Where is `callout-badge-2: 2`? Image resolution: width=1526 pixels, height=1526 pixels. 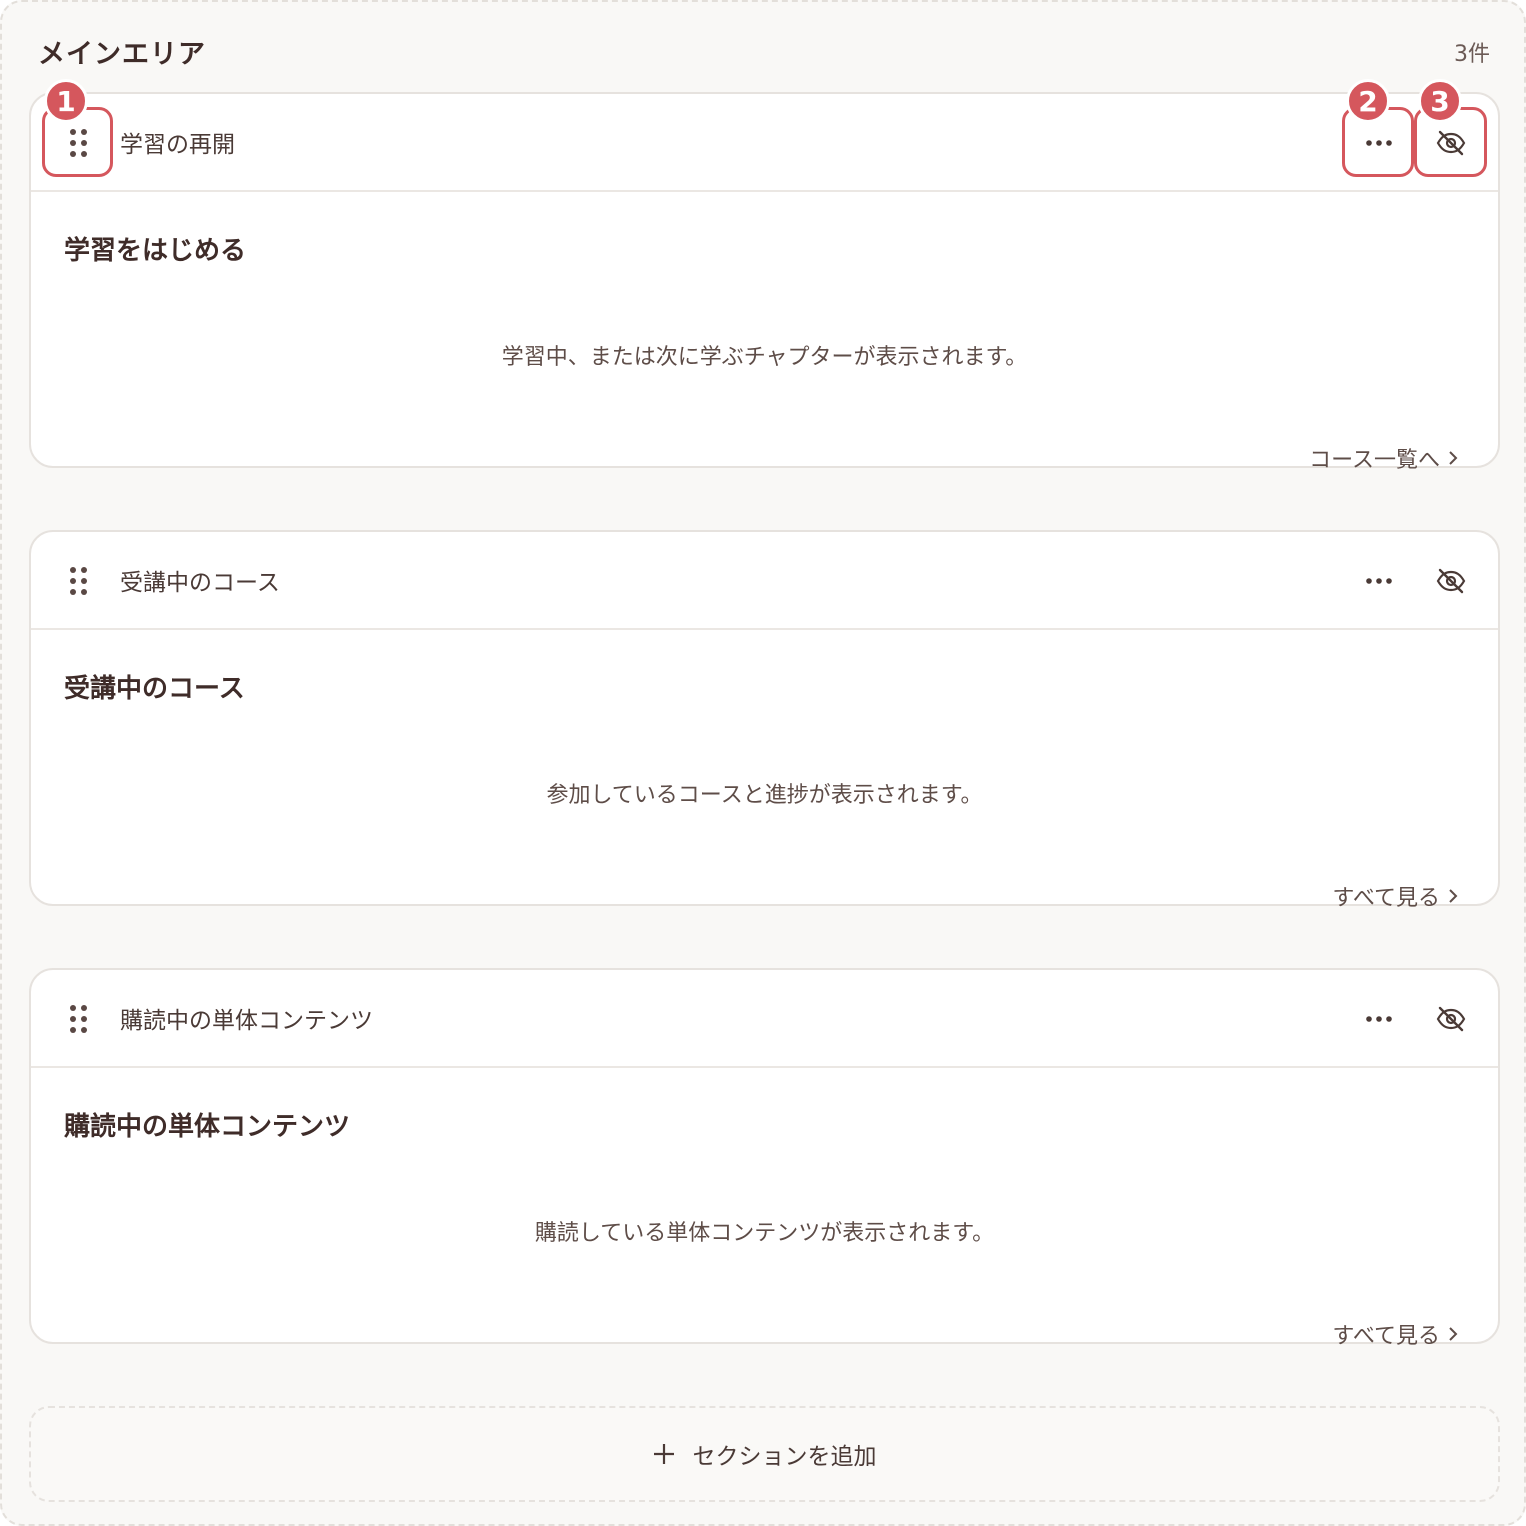 callout-badge-2: 2 is located at coordinates (1368, 101).